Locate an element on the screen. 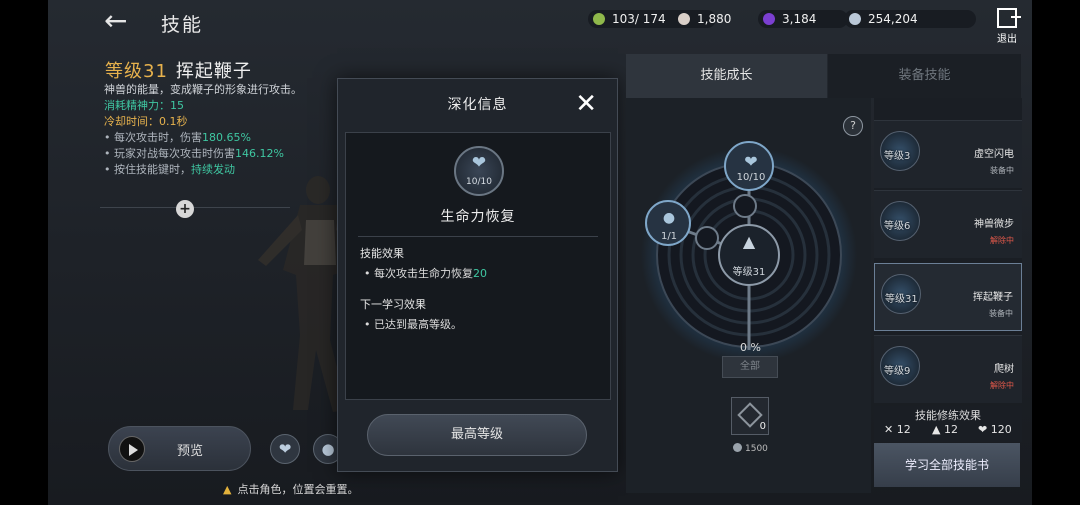 The width and height of the screenshot is (1080, 505). skill-effect-2-text: 玩家对战每次攻击时伤害 is located at coordinates (174, 153).